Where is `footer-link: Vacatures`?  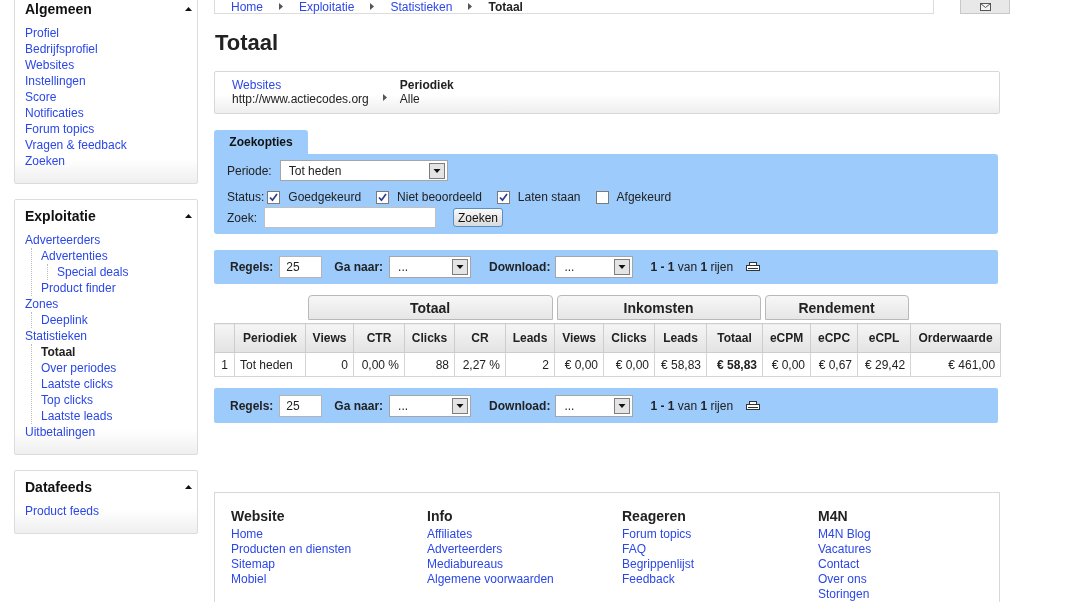 footer-link: Vacatures is located at coordinates (845, 549).